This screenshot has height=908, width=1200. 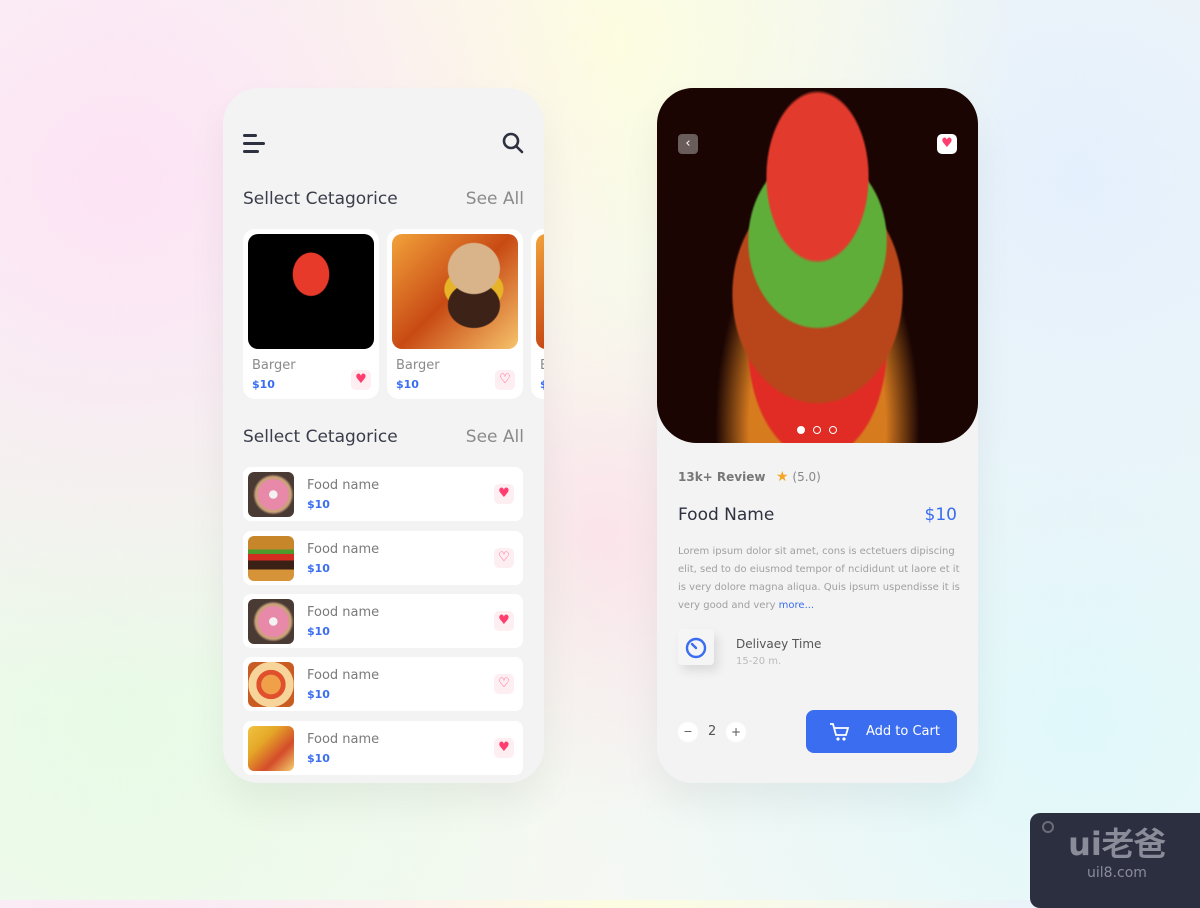 What do you see at coordinates (903, 731) in the screenshot?
I see `add-to-cart-label: Add to Cart` at bounding box center [903, 731].